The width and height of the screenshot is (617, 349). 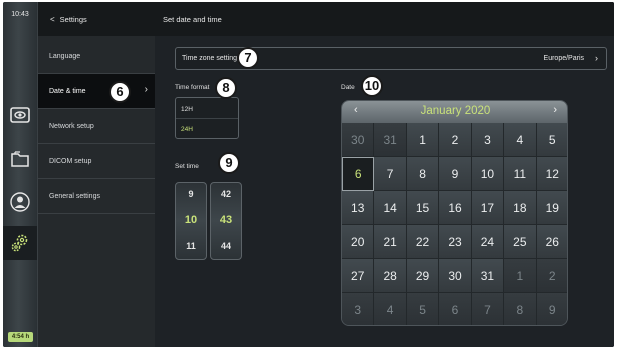 What do you see at coordinates (384, 19) in the screenshot?
I see `page-title: Set date and time` at bounding box center [384, 19].